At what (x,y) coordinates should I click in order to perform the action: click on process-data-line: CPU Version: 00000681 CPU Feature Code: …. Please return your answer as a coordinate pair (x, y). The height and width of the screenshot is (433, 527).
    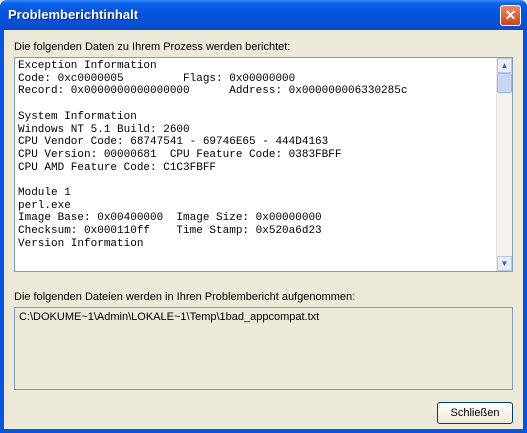
    Looking at the image, I should click on (180, 154).